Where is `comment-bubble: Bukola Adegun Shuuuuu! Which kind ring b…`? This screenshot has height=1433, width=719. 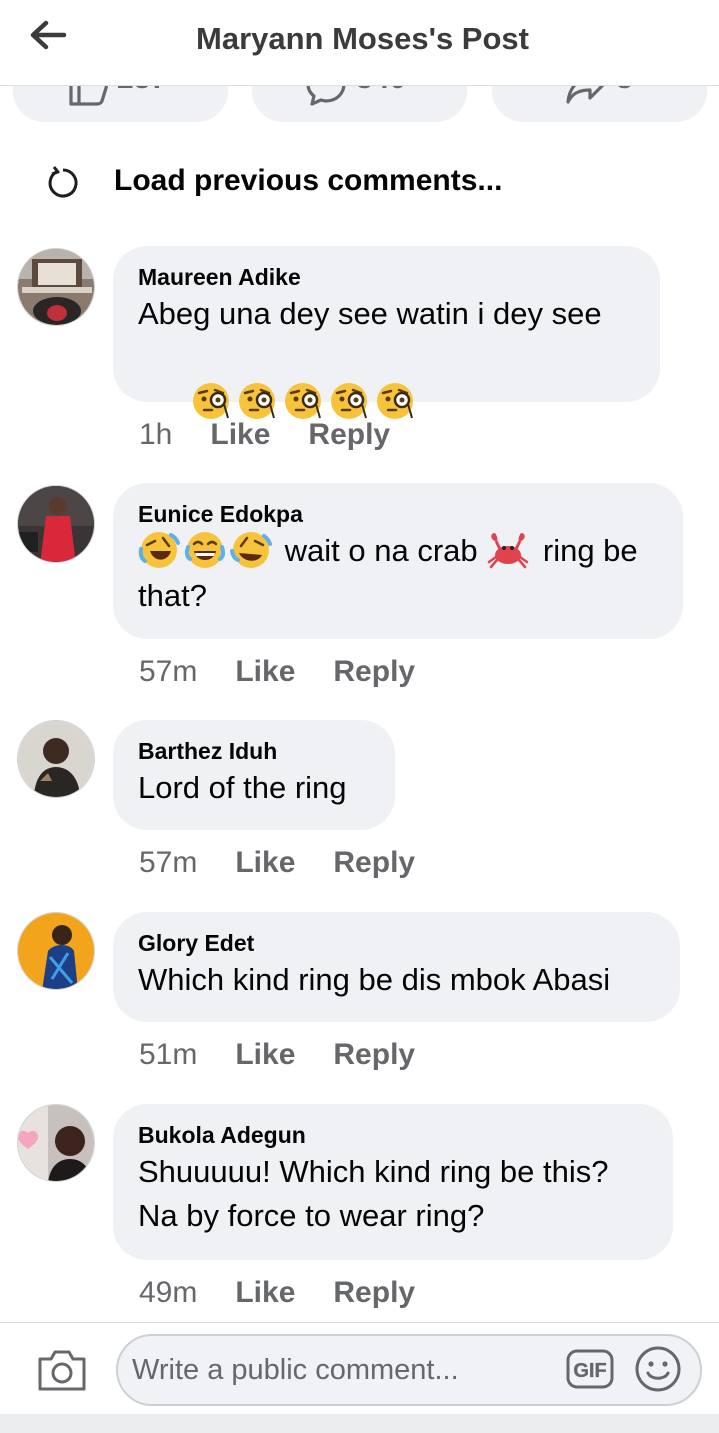
comment-bubble: Bukola Adegun Shuuuuu! Which kind ring b… is located at coordinates (393, 1182).